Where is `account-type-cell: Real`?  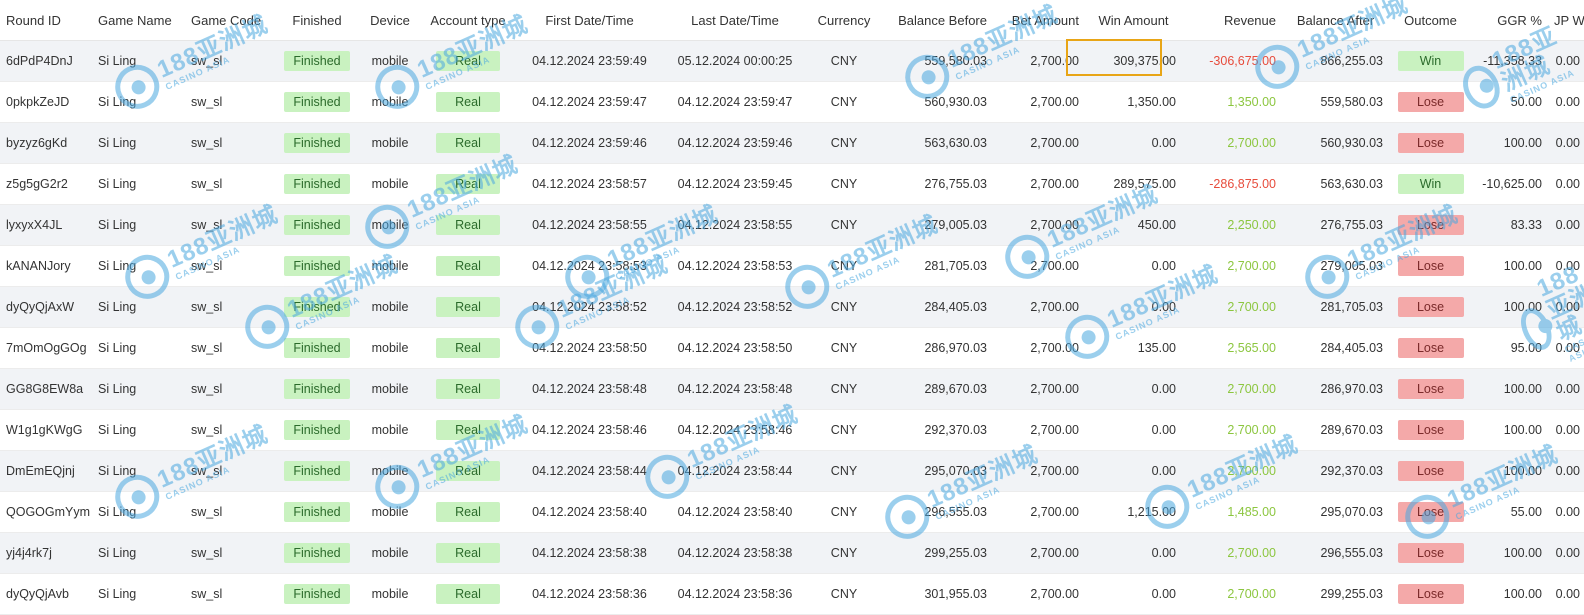 account-type-cell: Real is located at coordinates (468, 430).